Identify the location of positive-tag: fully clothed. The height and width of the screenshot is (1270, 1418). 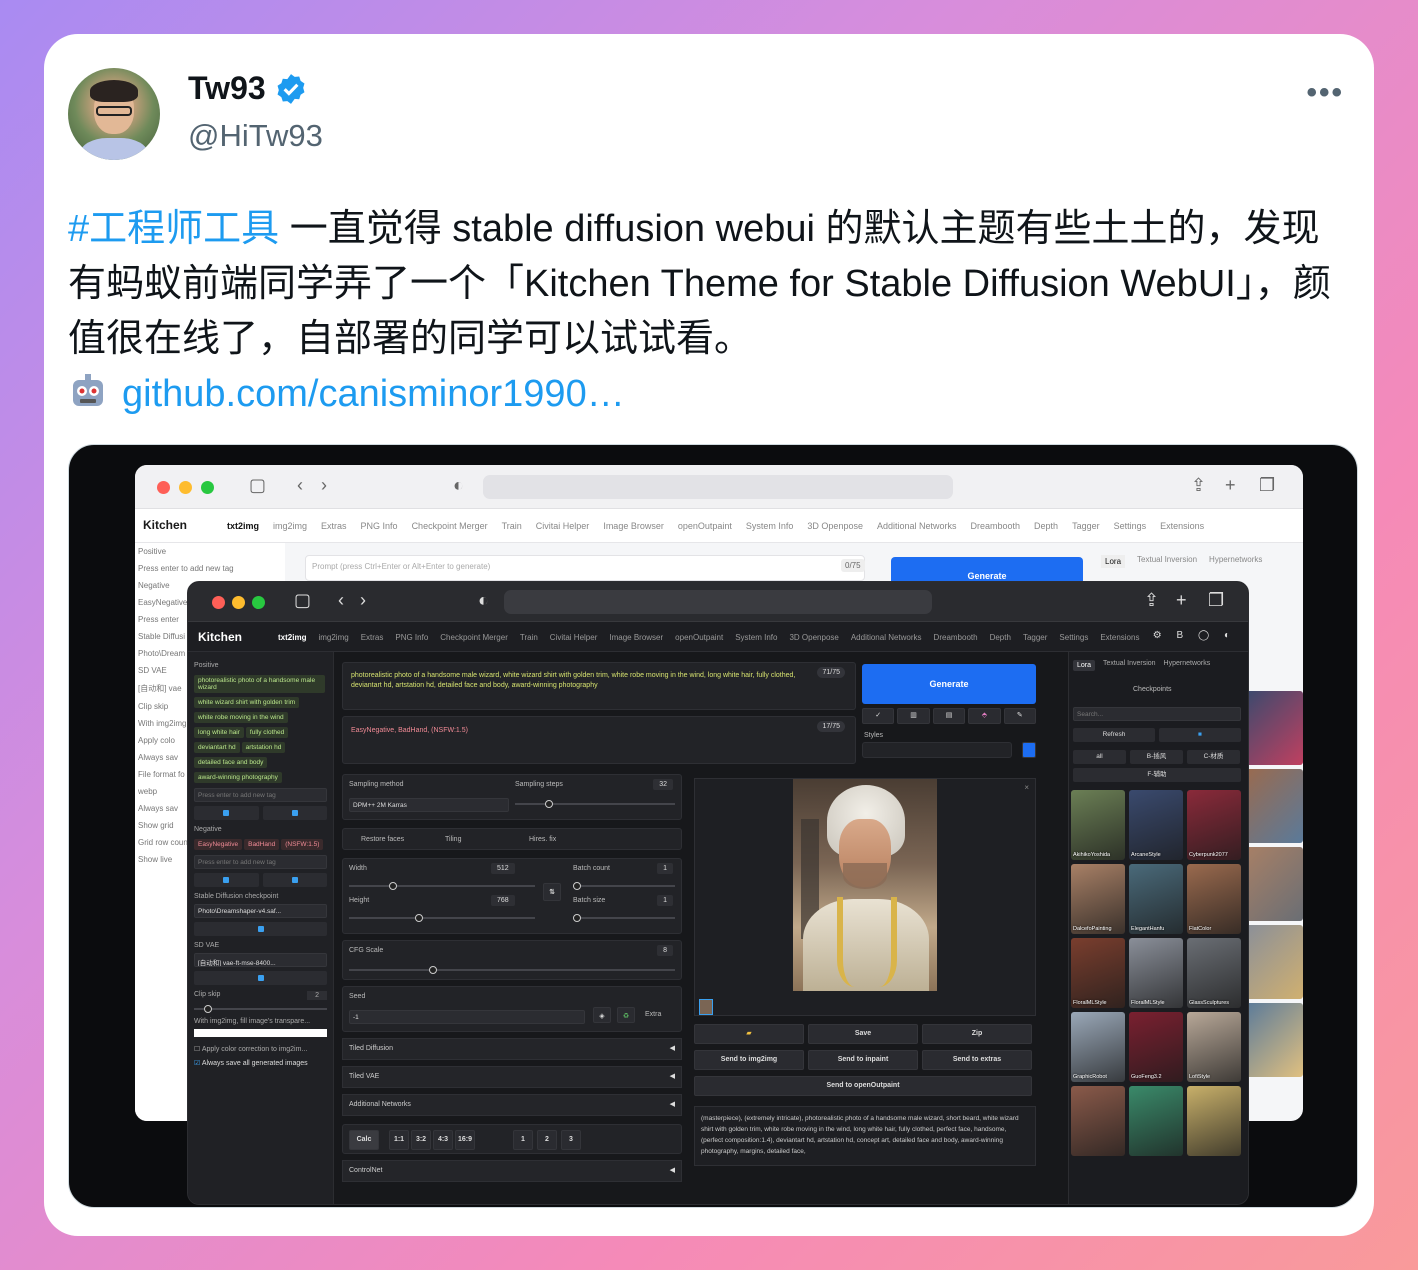
(267, 732).